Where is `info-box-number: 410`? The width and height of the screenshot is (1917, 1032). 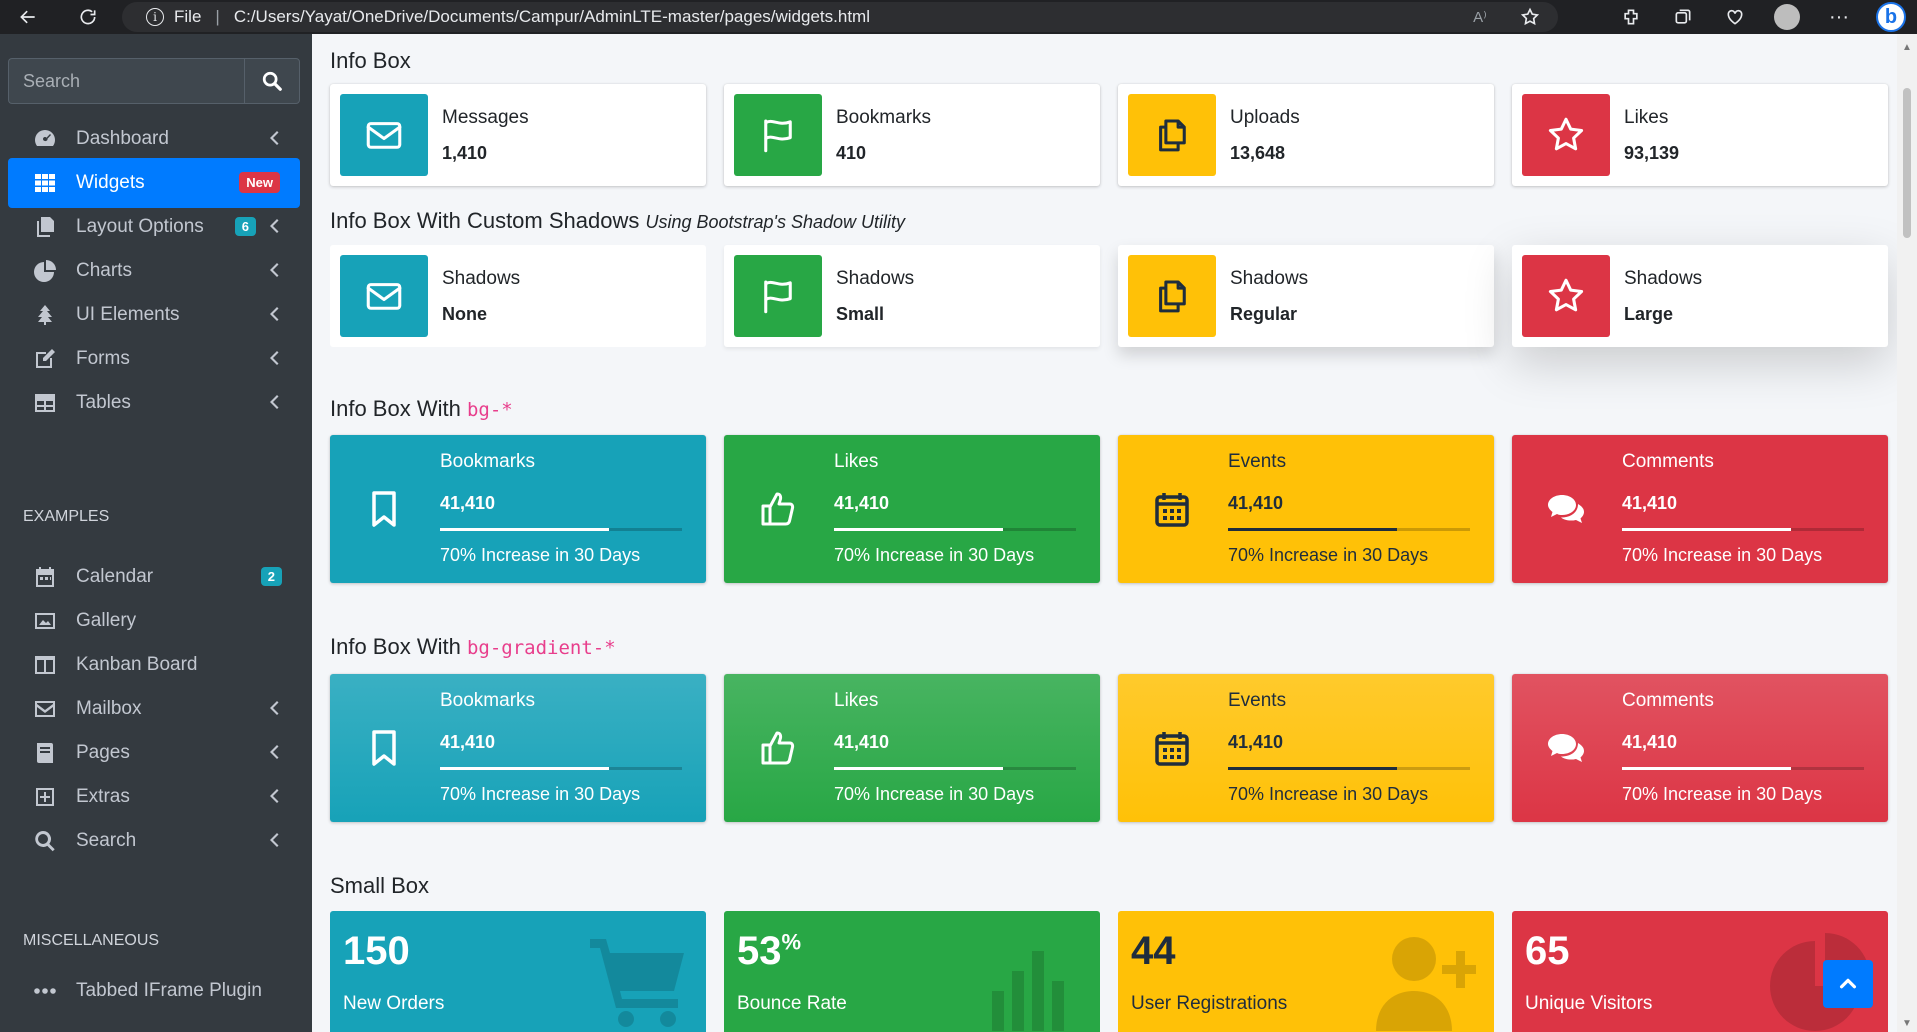 info-box-number: 410 is located at coordinates (851, 152).